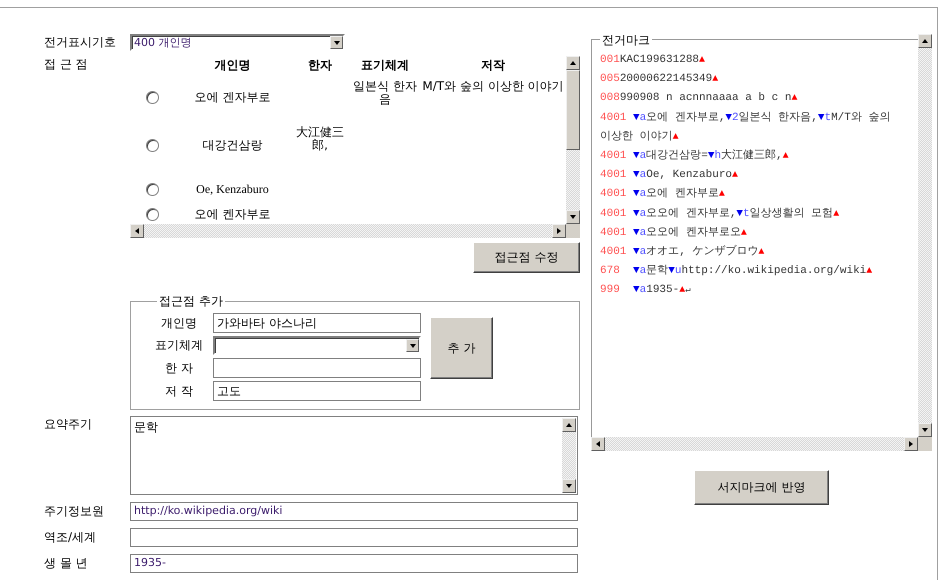 The height and width of the screenshot is (581, 952). I want to click on marc-field: 999 ▼a1935-▲↵, so click(750, 291).